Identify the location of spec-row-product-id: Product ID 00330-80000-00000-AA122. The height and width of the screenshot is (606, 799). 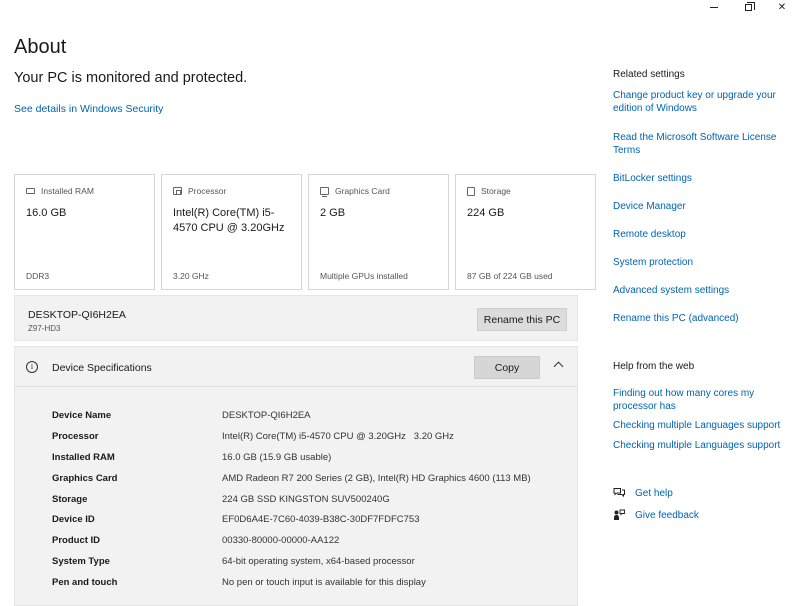
(291, 540).